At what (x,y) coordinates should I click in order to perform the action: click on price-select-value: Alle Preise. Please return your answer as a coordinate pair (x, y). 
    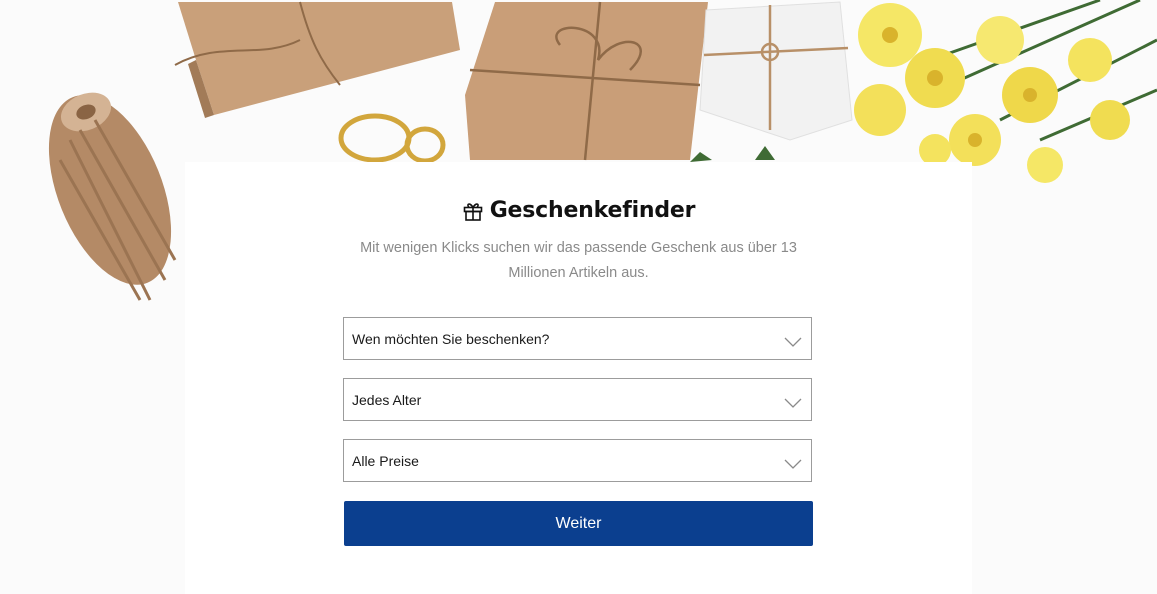
    Looking at the image, I should click on (385, 460).